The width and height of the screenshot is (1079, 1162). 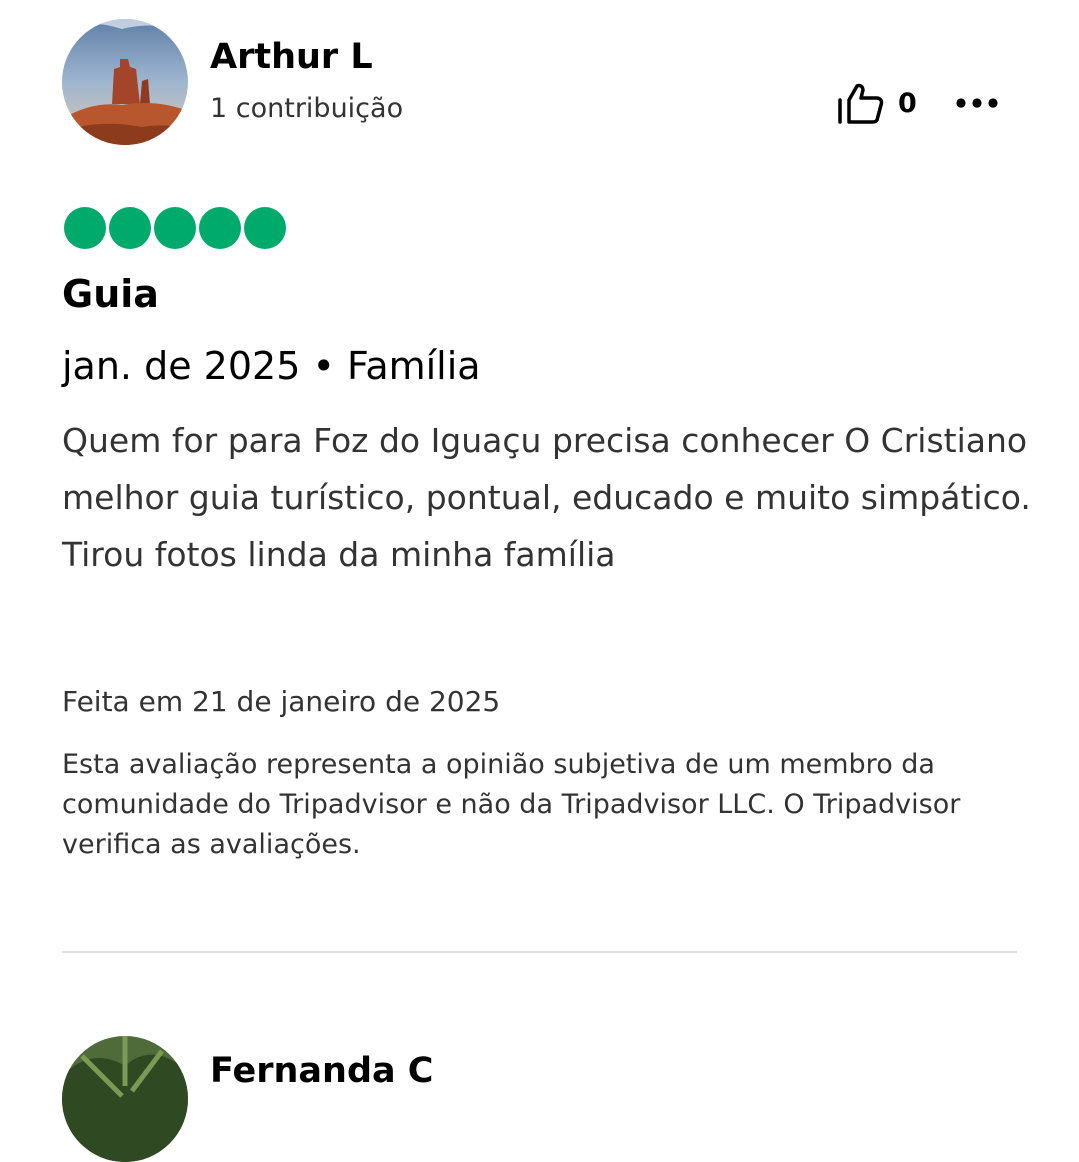 I want to click on review-divider, so click(x=539, y=952).